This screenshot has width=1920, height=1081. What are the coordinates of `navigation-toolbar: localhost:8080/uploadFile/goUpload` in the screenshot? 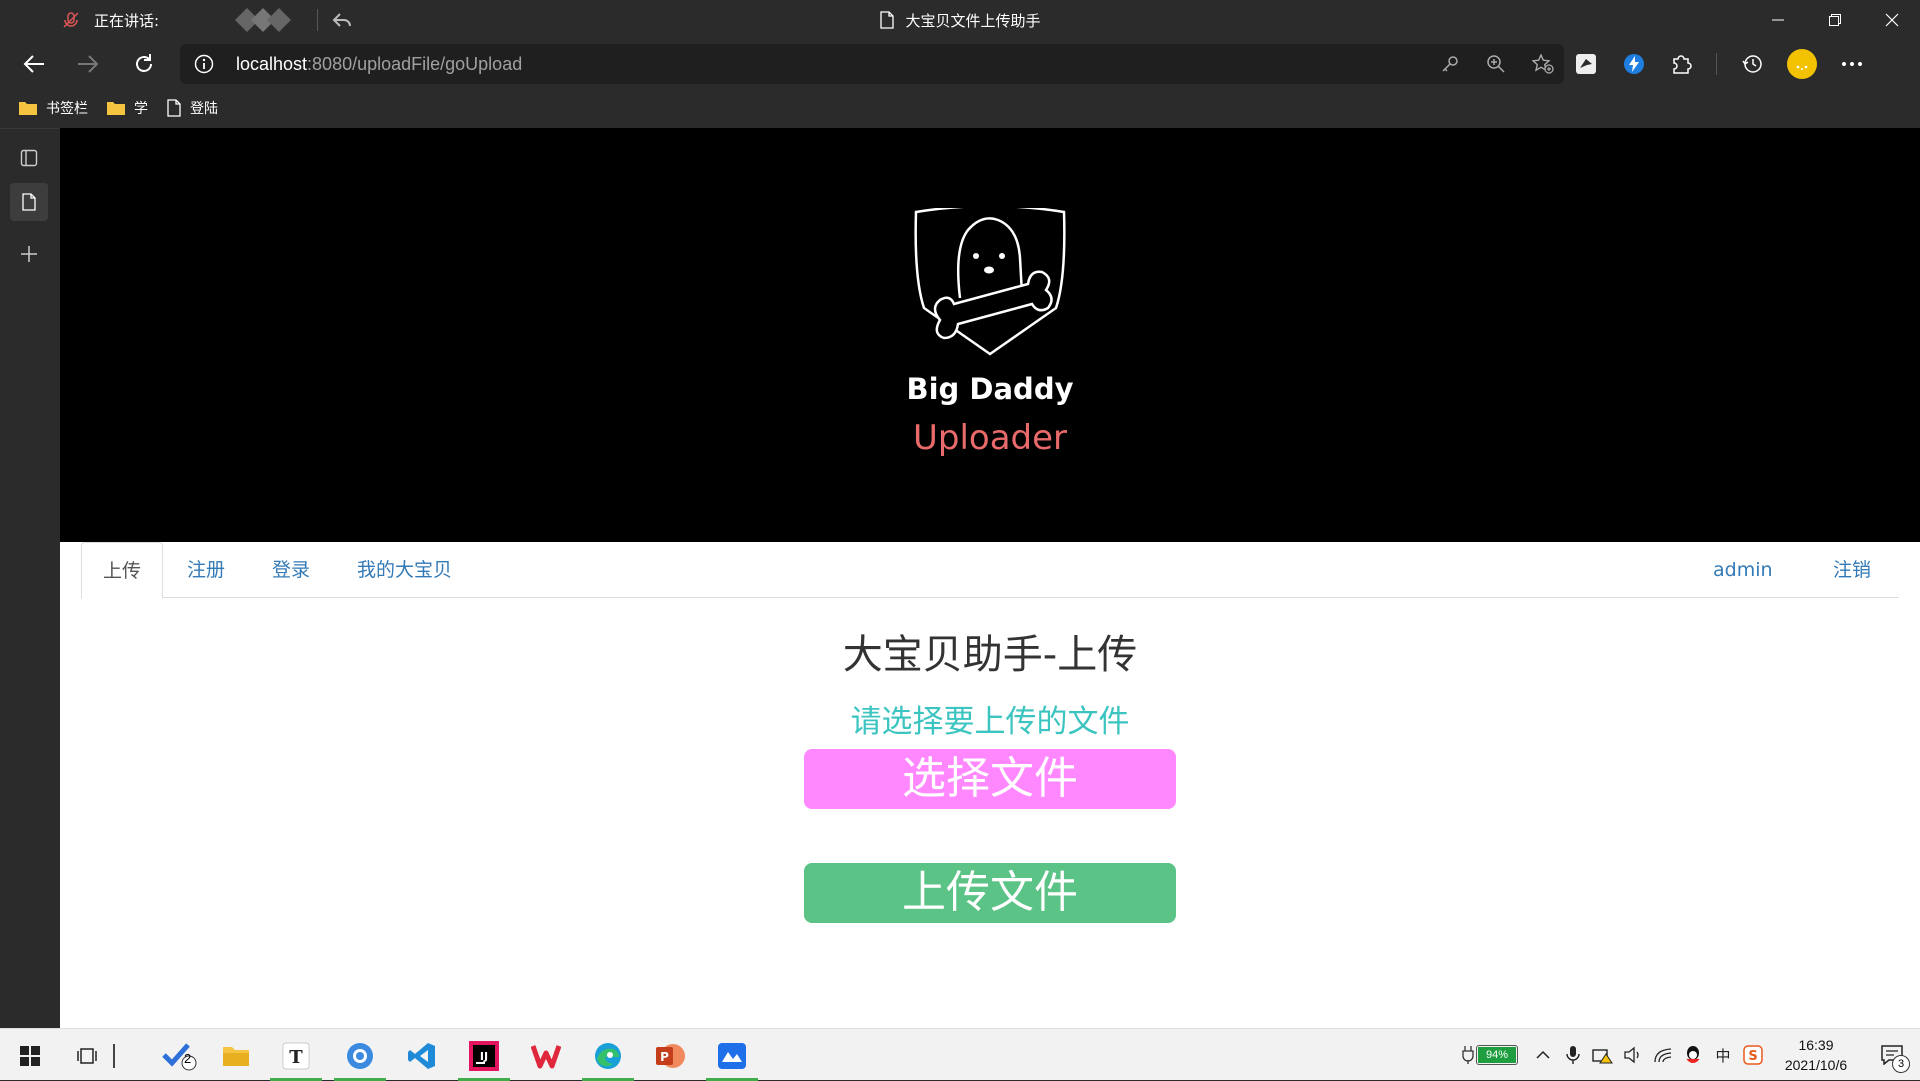 It's located at (960, 64).